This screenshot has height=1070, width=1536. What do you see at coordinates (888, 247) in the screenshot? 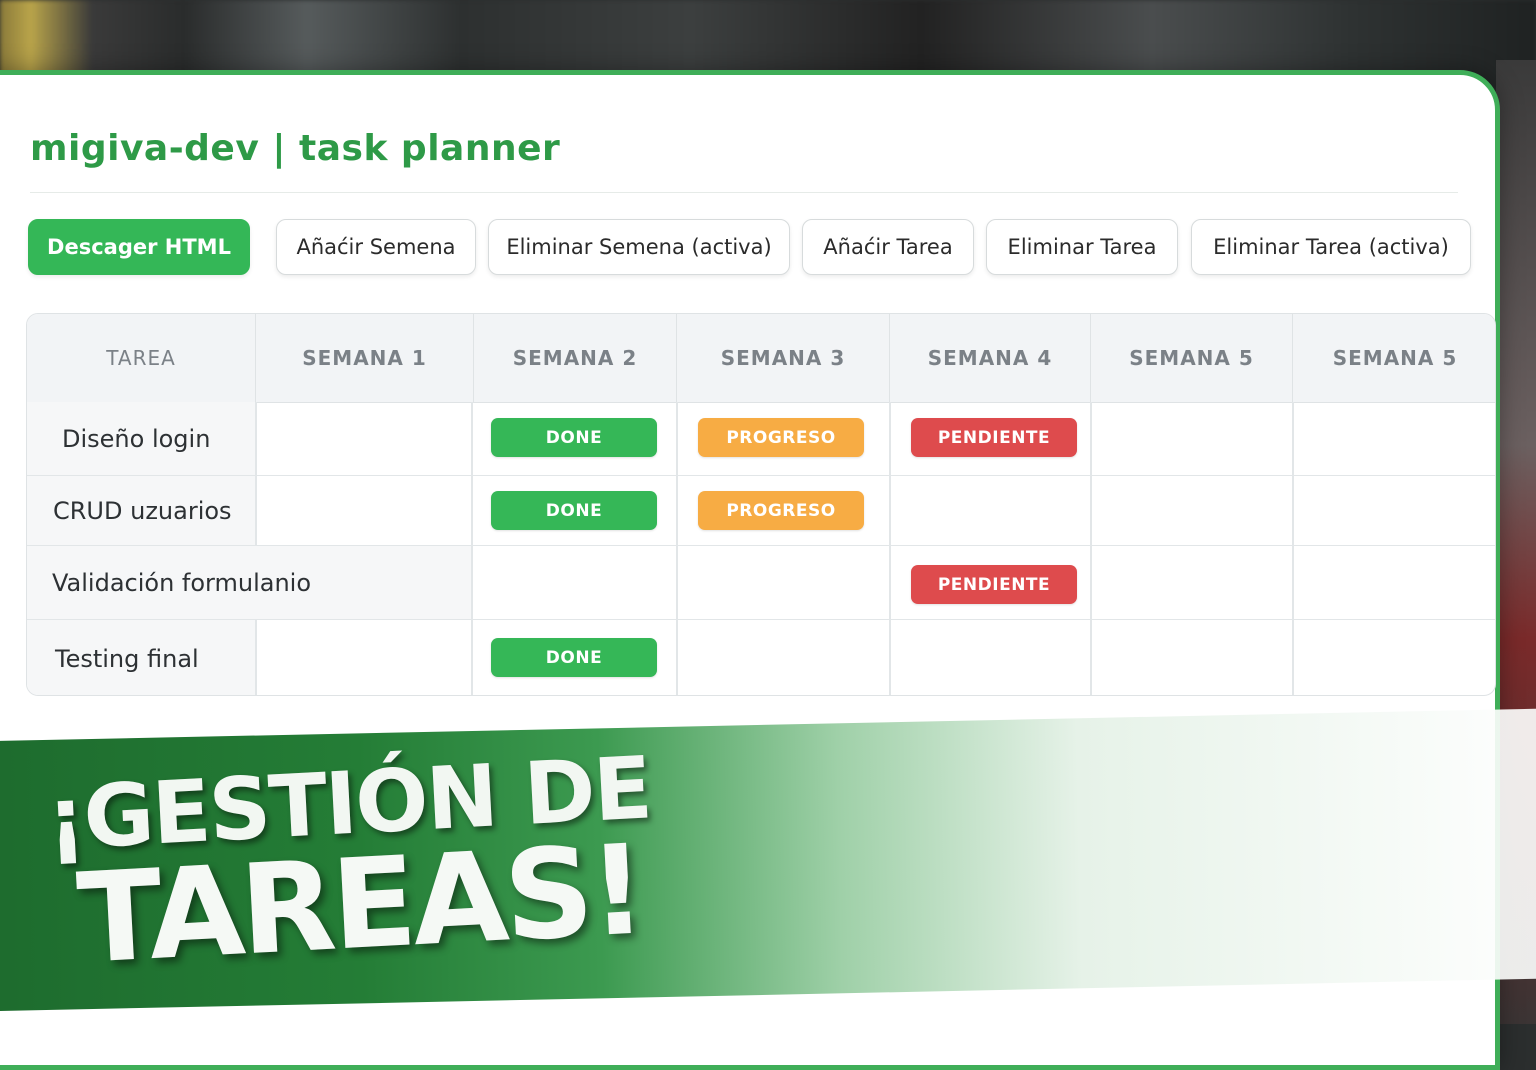
I see `add-task-button: Añaćir Tarea` at bounding box center [888, 247].